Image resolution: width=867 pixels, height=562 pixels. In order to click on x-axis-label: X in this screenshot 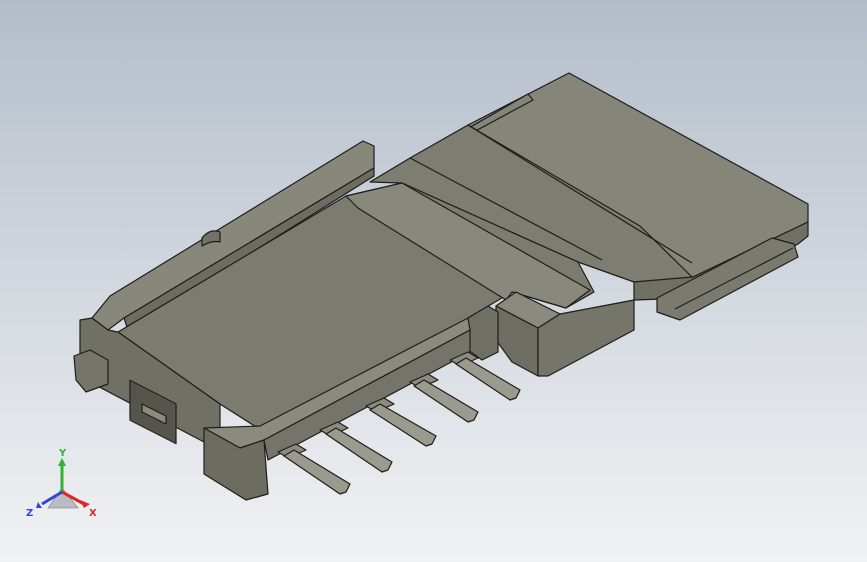, I will do `click(93, 513)`.